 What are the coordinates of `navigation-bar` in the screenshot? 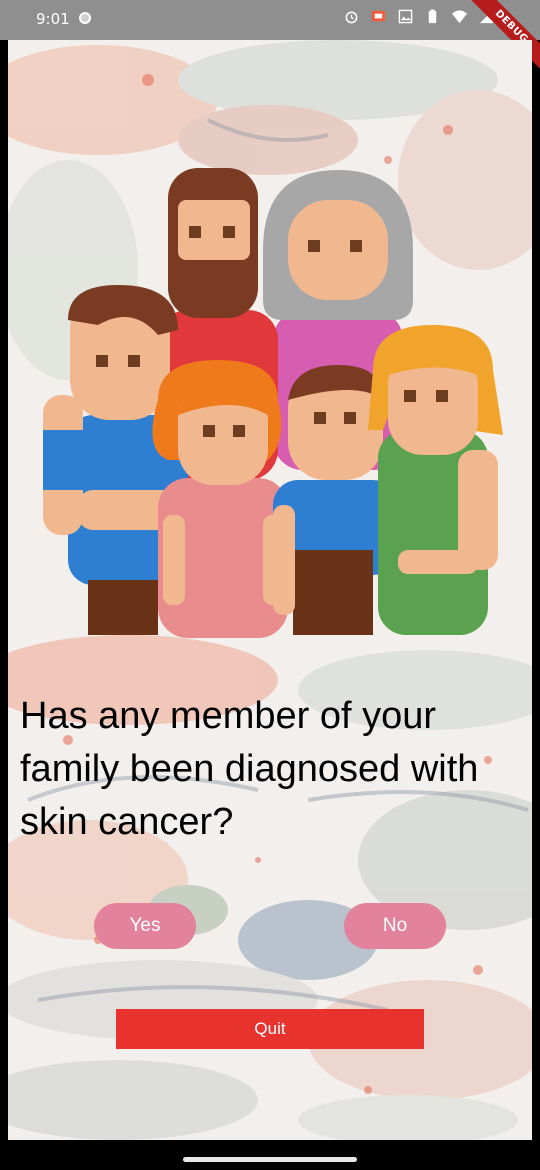 It's located at (270, 1155).